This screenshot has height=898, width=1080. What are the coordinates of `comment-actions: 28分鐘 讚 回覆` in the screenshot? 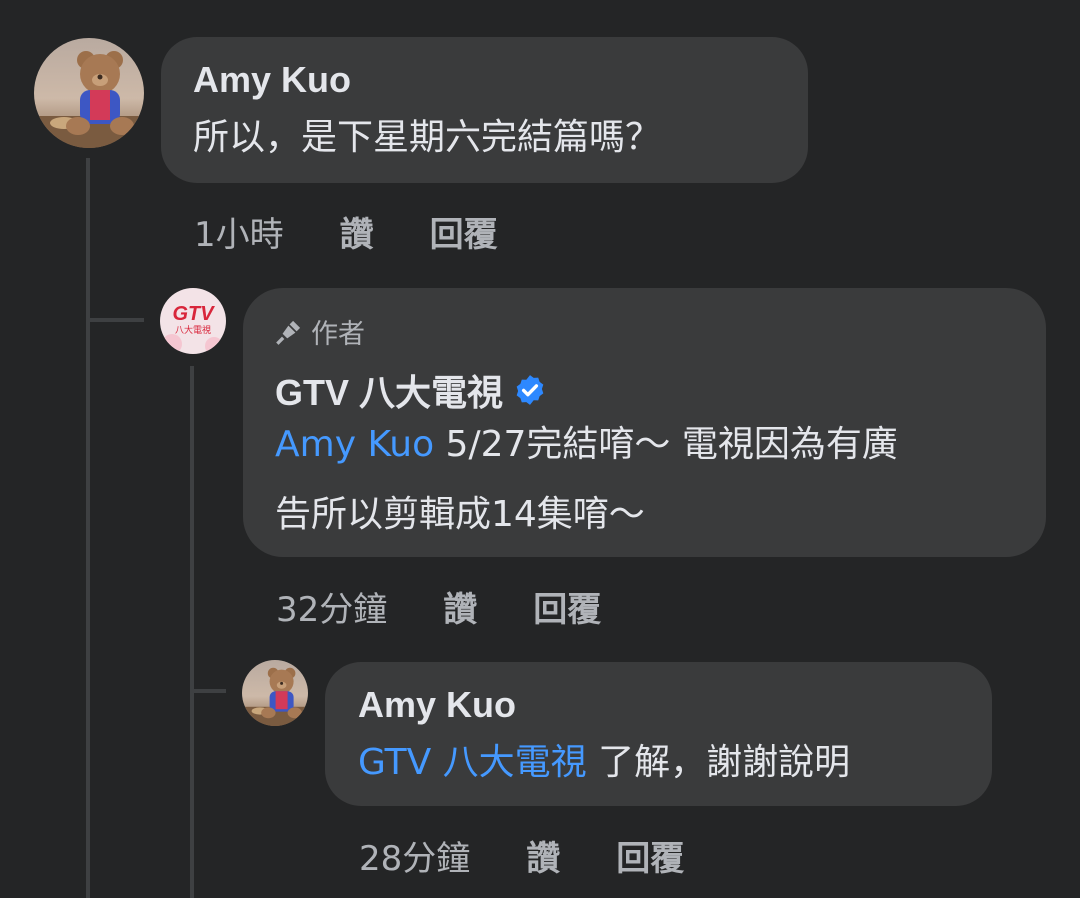 It's located at (521, 855).